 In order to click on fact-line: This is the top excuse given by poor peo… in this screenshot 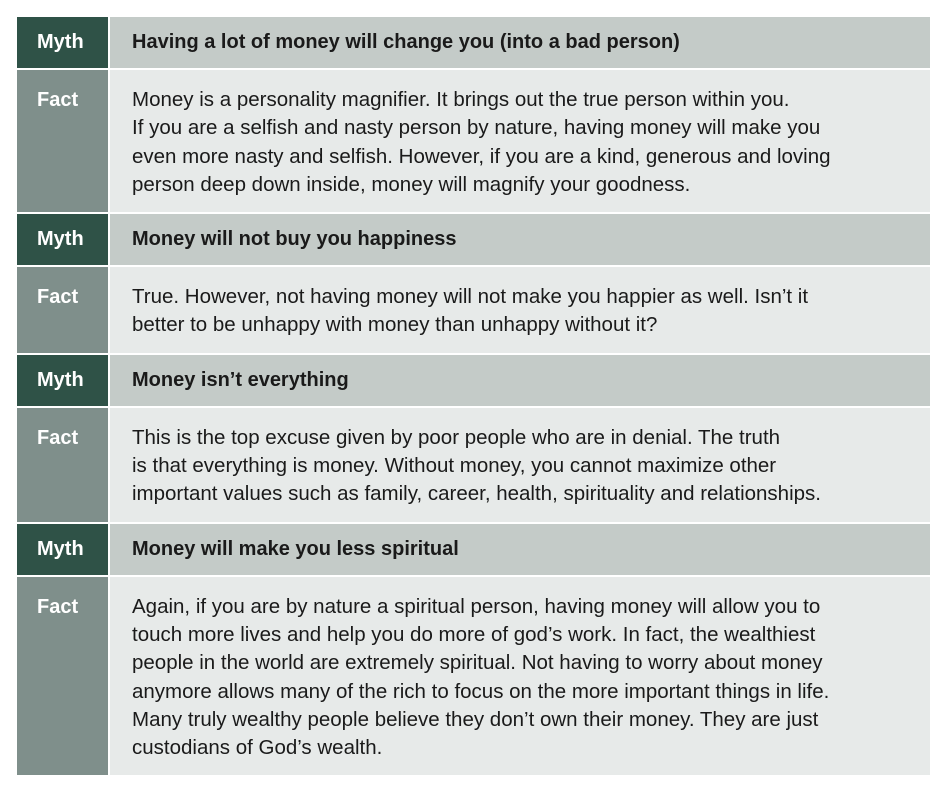, I will do `click(456, 437)`.